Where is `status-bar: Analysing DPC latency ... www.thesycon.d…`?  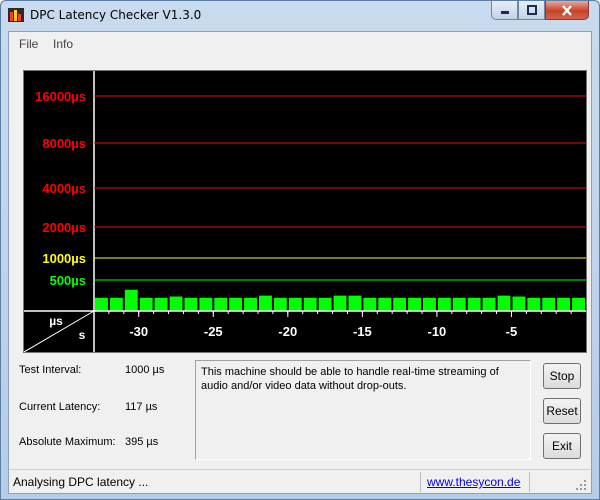
status-bar: Analysing DPC latency ... www.thesycon.d… is located at coordinates (300, 481).